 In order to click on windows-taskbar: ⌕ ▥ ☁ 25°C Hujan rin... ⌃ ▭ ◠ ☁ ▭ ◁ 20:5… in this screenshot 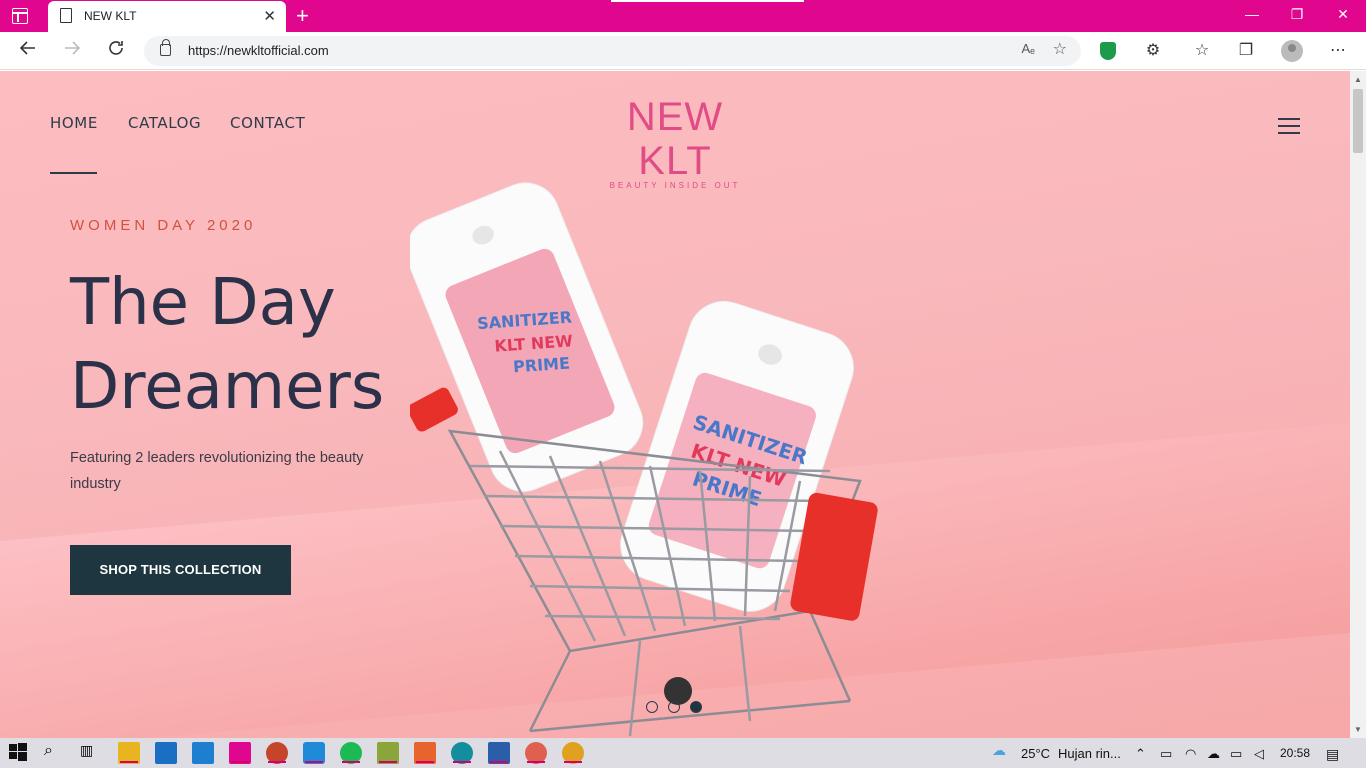, I will do `click(683, 753)`.